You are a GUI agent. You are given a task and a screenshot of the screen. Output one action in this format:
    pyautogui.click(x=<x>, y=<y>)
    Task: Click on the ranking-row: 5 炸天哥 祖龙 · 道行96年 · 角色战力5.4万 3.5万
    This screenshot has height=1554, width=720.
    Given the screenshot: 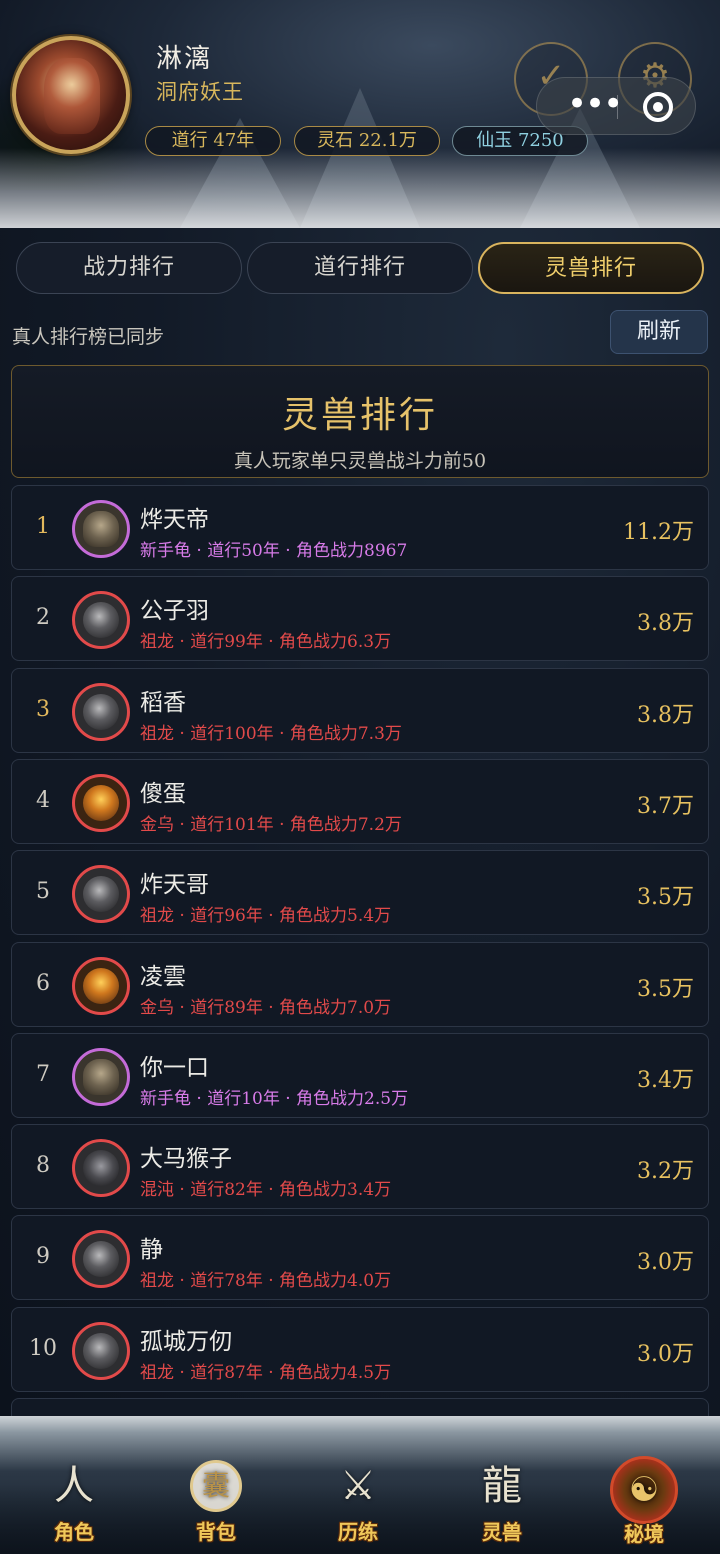 What is the action you would take?
    pyautogui.click(x=360, y=892)
    